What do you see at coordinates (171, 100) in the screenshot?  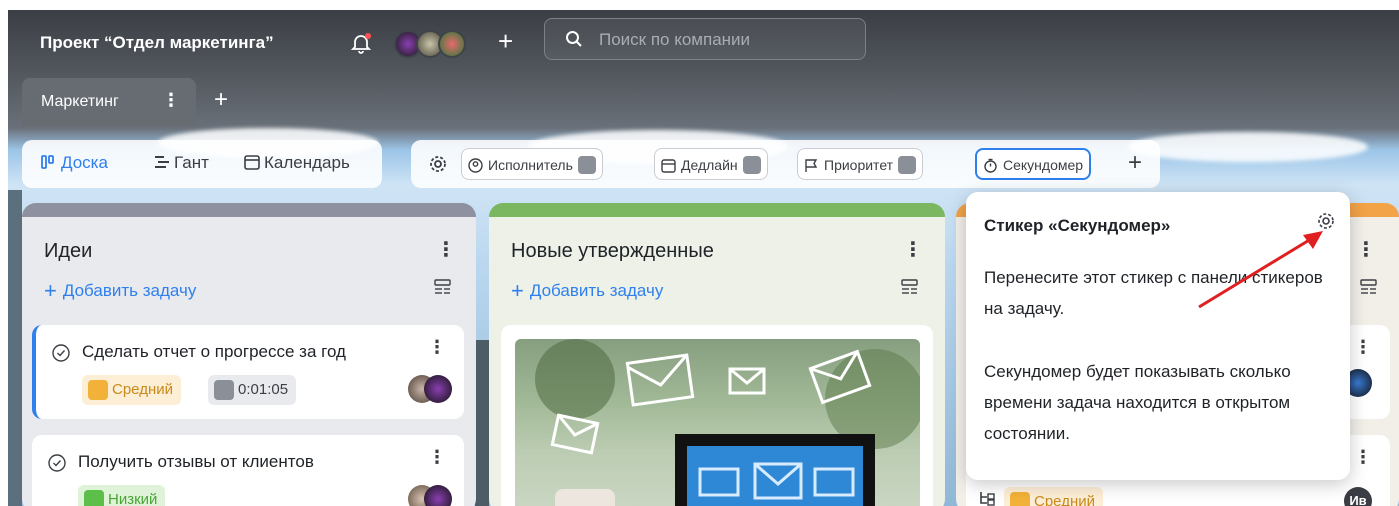 I see `tab-menu-icon: ⋮` at bounding box center [171, 100].